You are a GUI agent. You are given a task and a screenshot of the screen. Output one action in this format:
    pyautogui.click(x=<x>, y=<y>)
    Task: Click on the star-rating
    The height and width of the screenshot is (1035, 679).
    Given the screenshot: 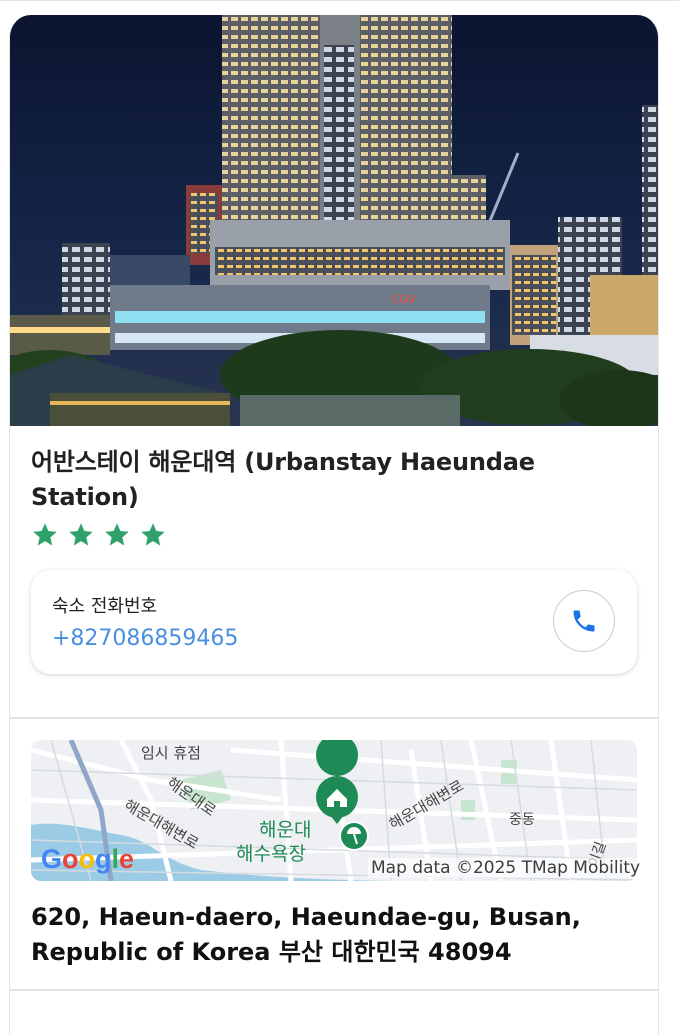 What is the action you would take?
    pyautogui.click(x=99, y=535)
    